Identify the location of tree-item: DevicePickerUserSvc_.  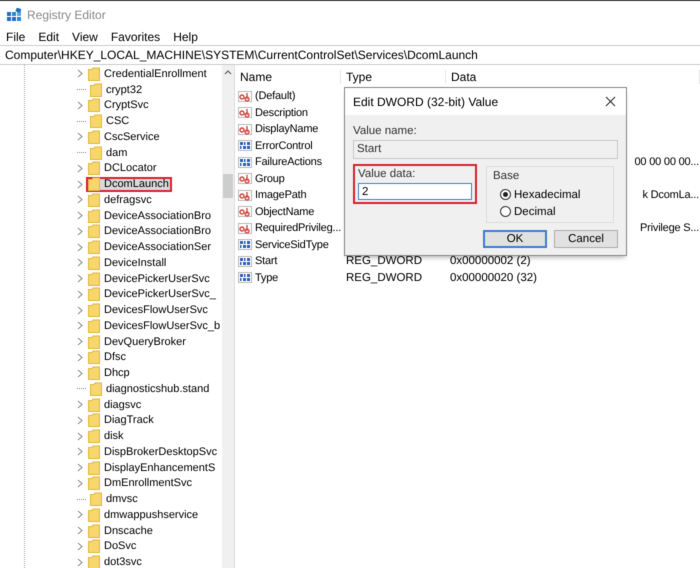
(152, 294).